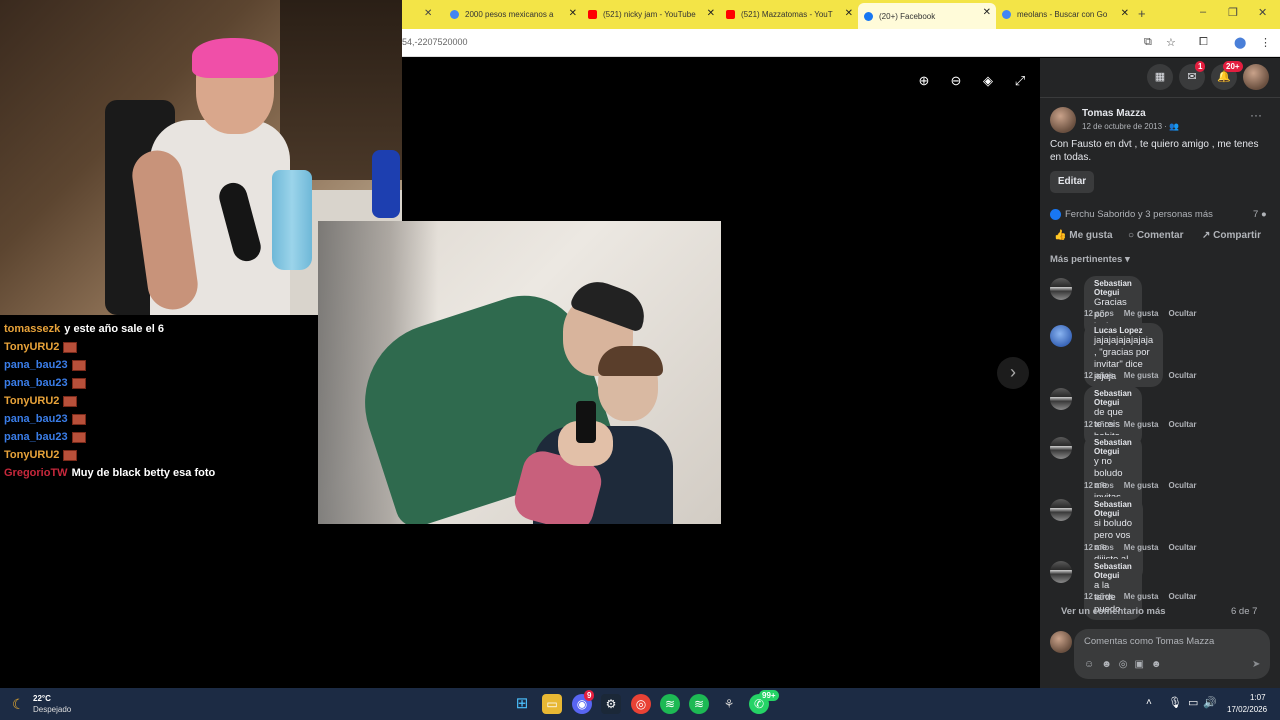 The width and height of the screenshot is (1280, 720). What do you see at coordinates (764, 702) in the screenshot?
I see `whatsapp-icon: ✆ 99+` at bounding box center [764, 702].